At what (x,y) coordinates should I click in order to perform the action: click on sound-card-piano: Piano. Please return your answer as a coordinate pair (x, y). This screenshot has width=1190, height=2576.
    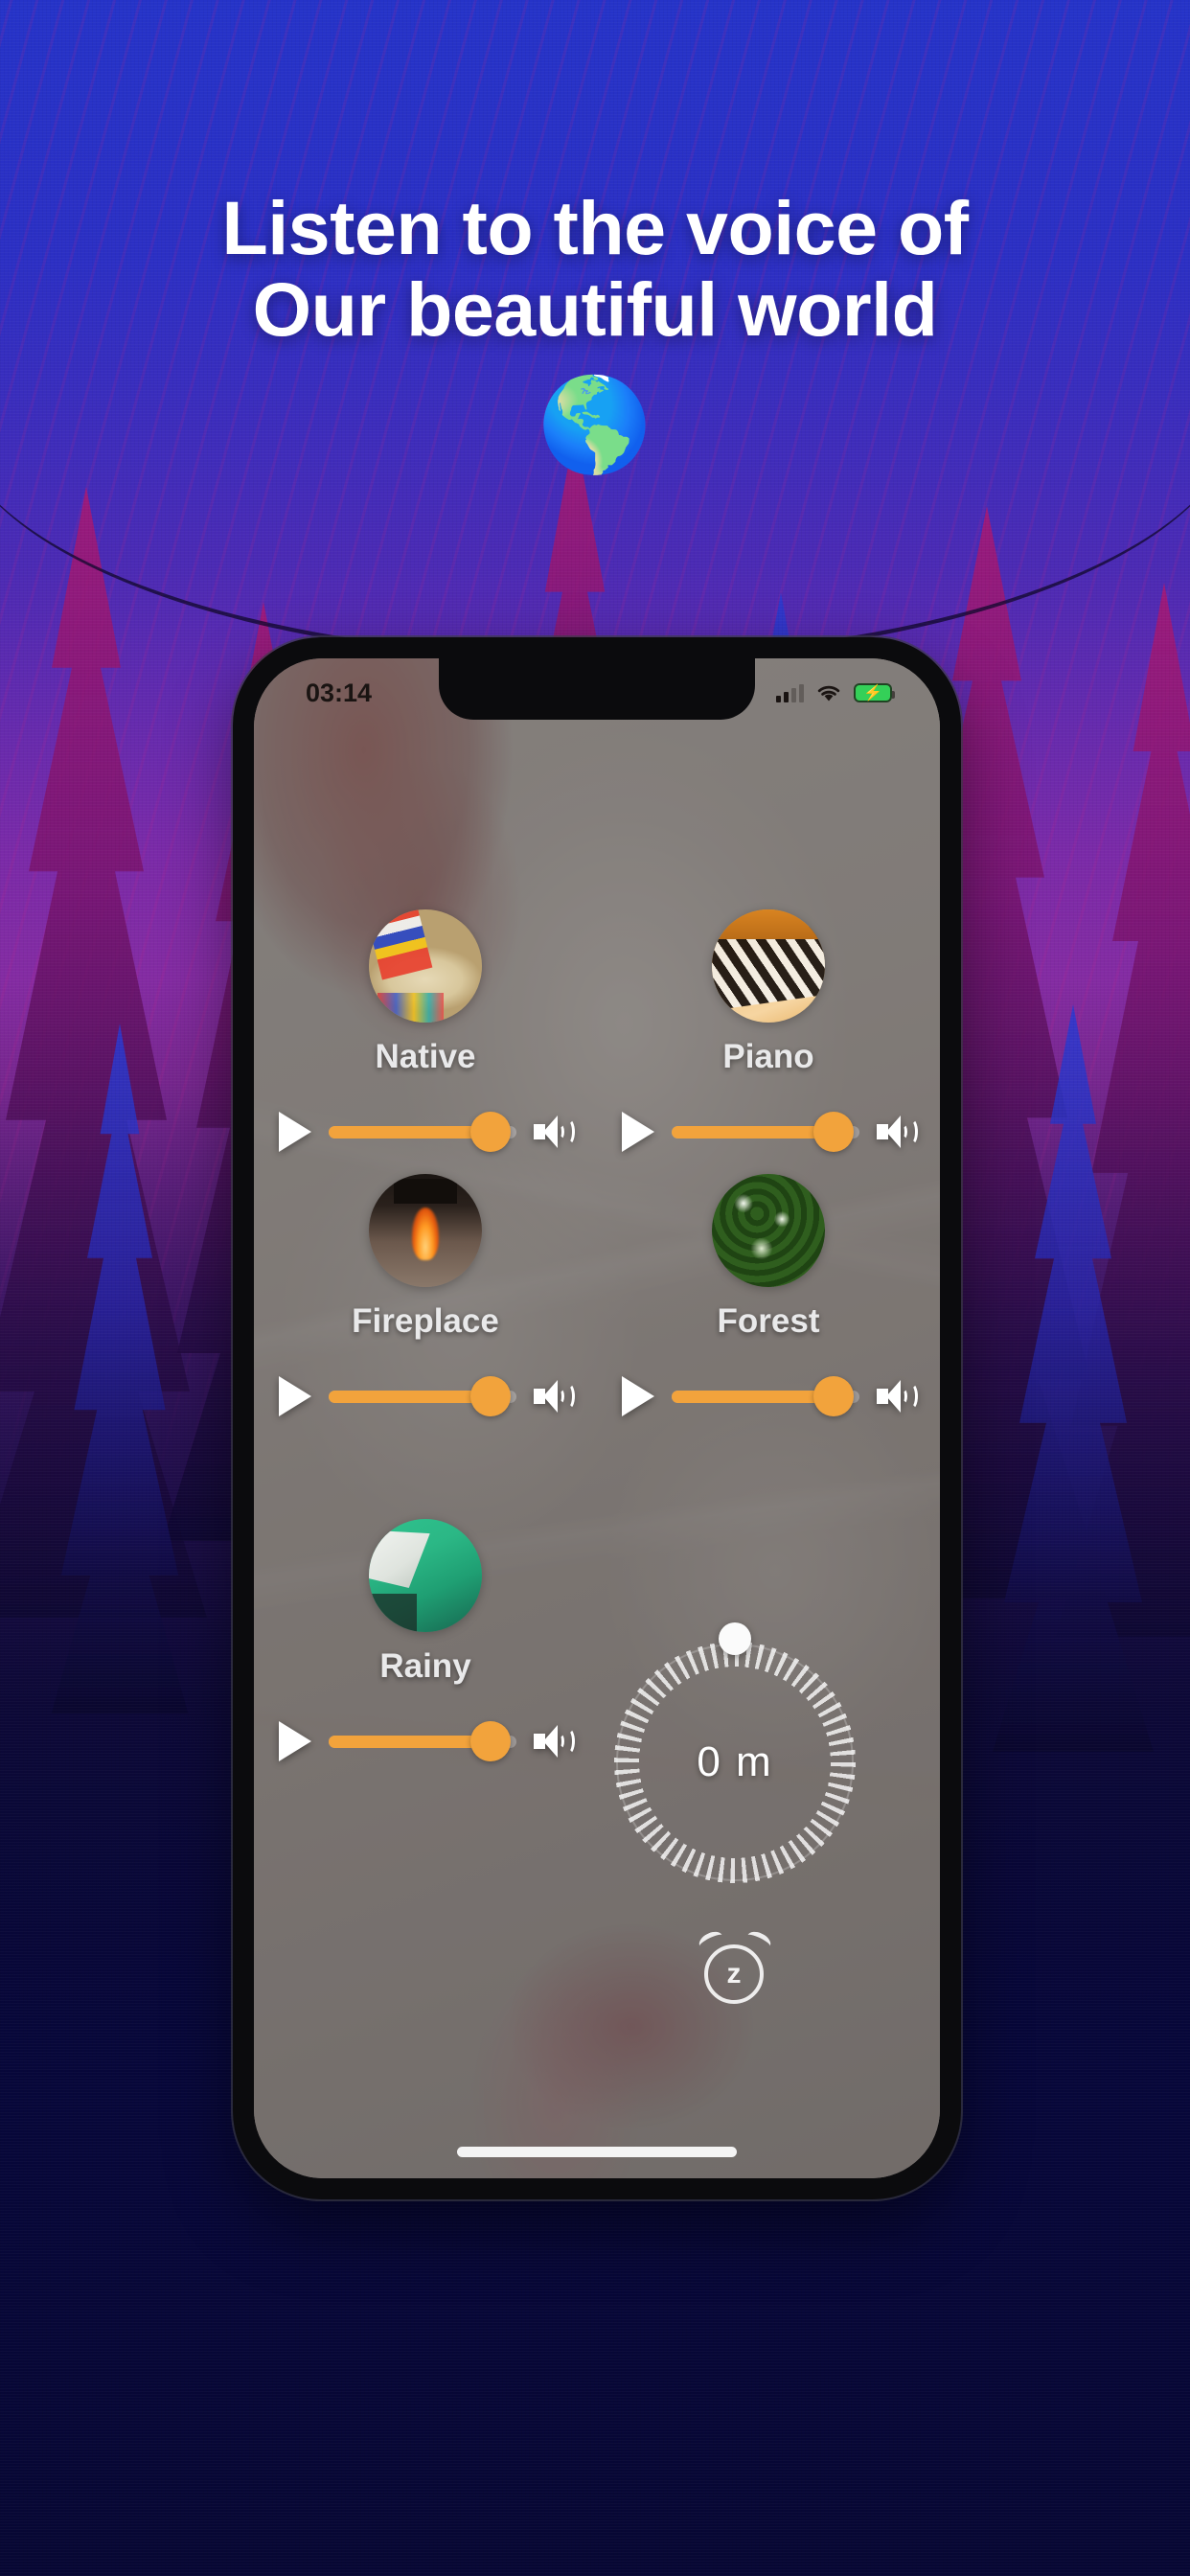
    Looking at the image, I should click on (769, 1030).